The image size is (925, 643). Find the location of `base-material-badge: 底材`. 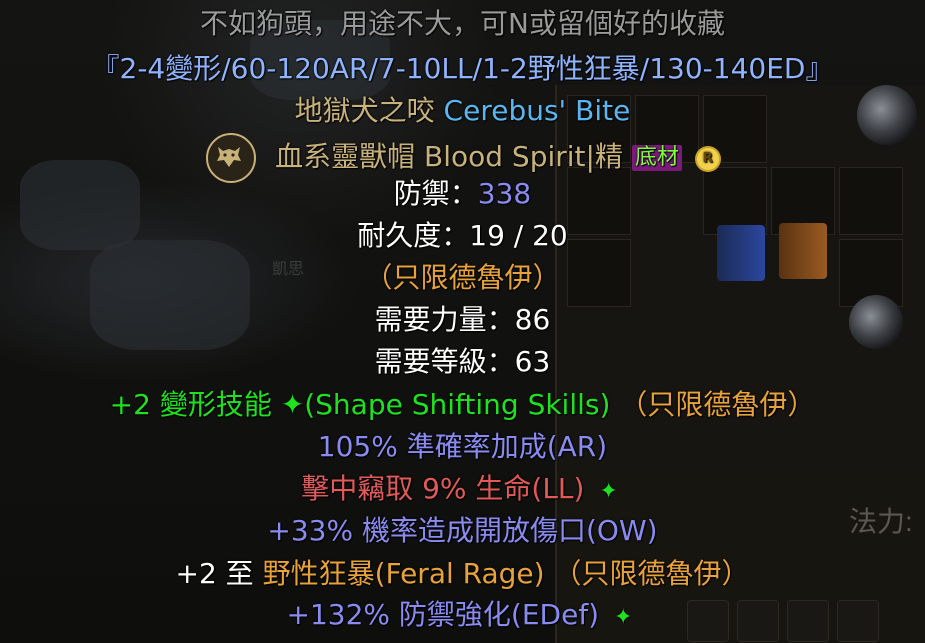

base-material-badge: 底材 is located at coordinates (656, 158).